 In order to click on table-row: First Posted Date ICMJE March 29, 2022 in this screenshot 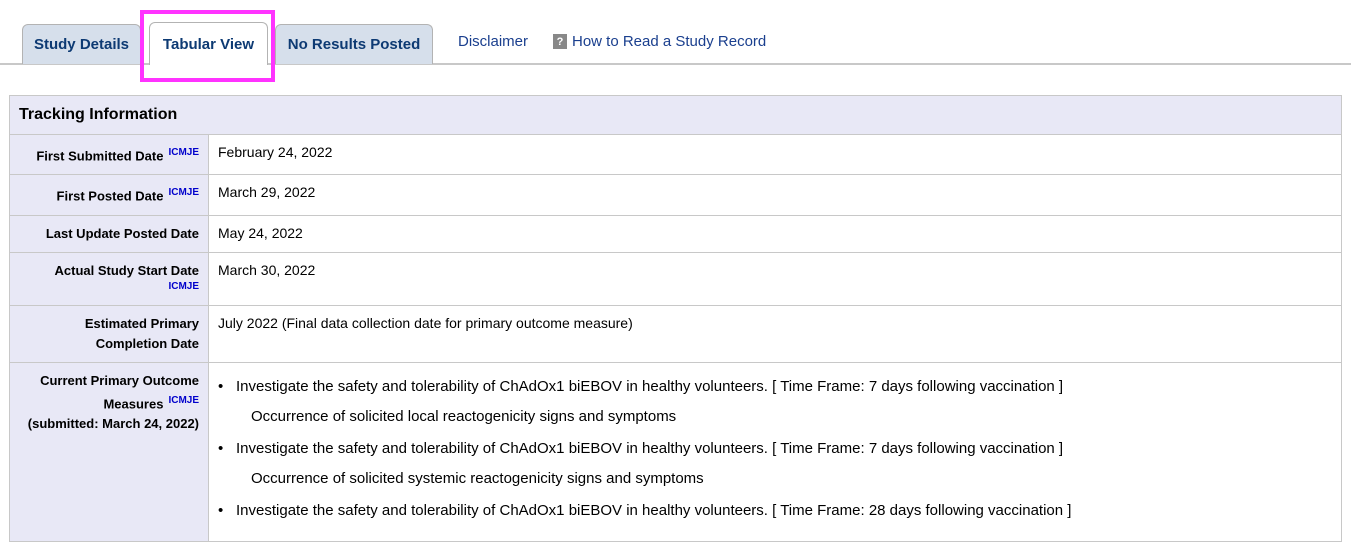, I will do `click(675, 195)`.